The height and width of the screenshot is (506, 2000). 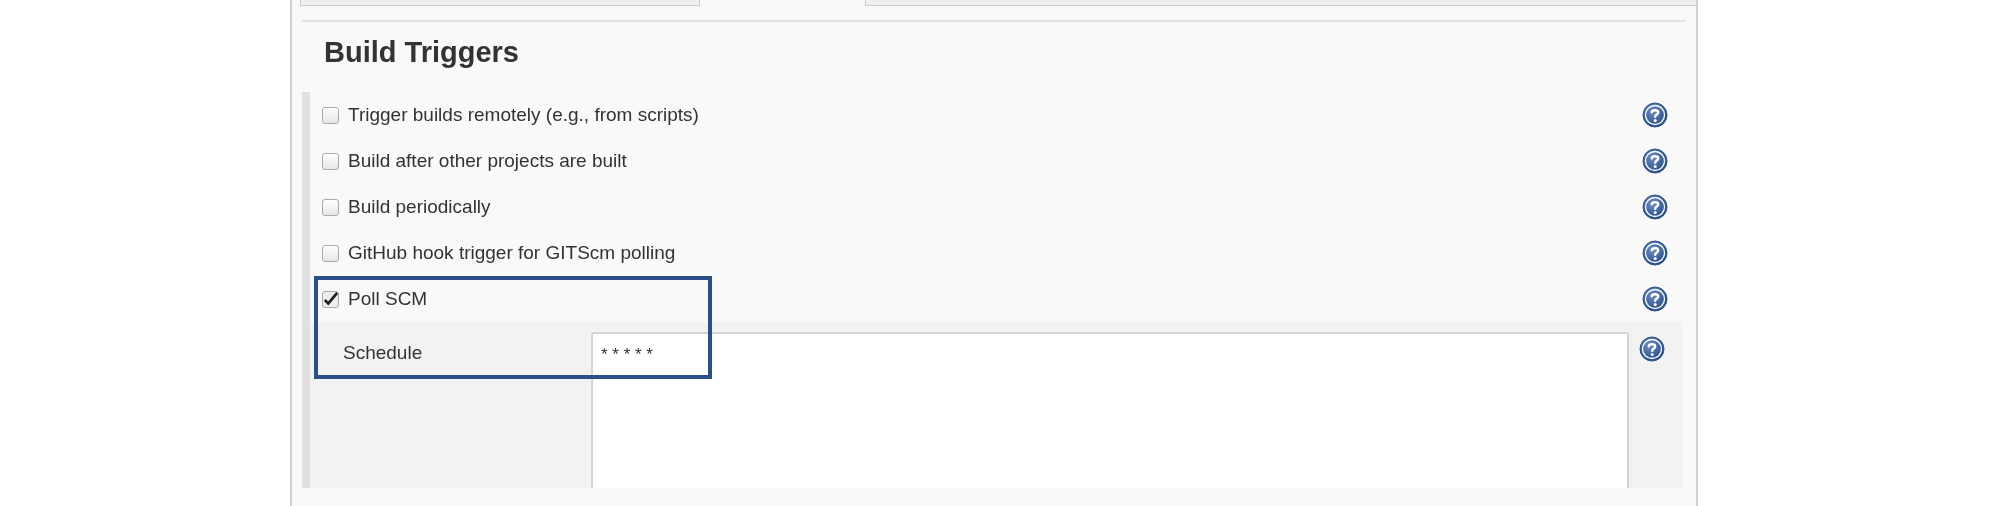 What do you see at coordinates (487, 161) in the screenshot?
I see `checkbox-label: Build after other projects are built` at bounding box center [487, 161].